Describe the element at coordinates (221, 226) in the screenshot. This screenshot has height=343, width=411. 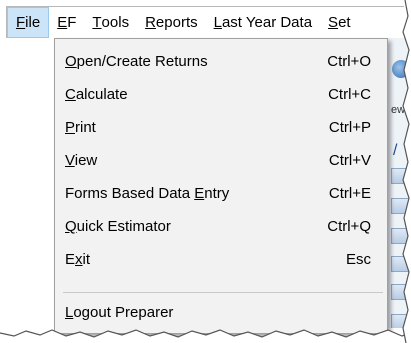
I see `menu-item-quick-estimator: Quick Estimator Ctrl+Q` at that location.